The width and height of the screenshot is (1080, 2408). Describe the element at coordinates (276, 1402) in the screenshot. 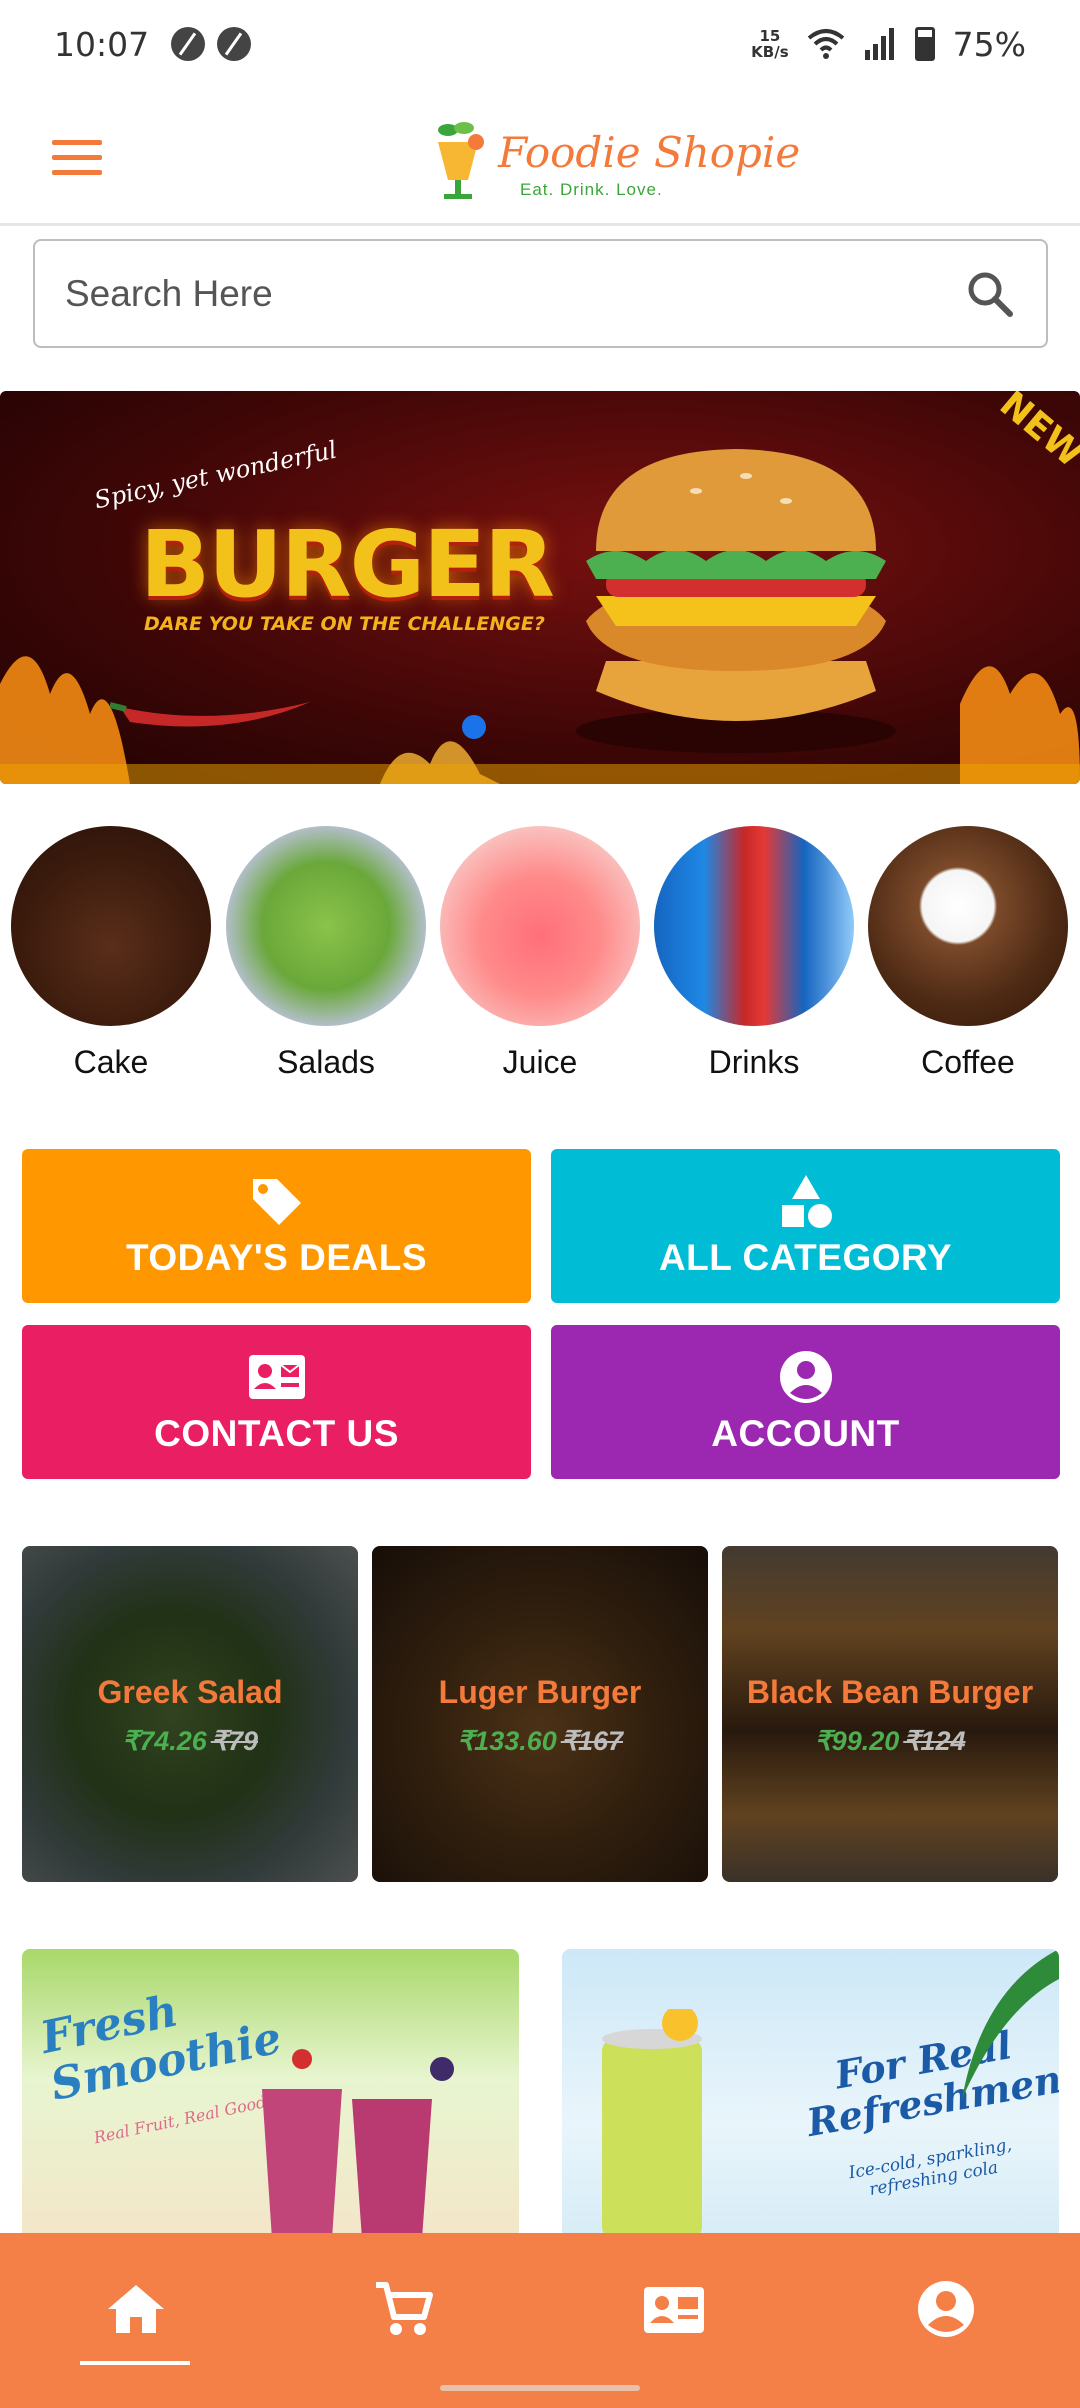

I see `contact-us-button: CONTACT US` at that location.